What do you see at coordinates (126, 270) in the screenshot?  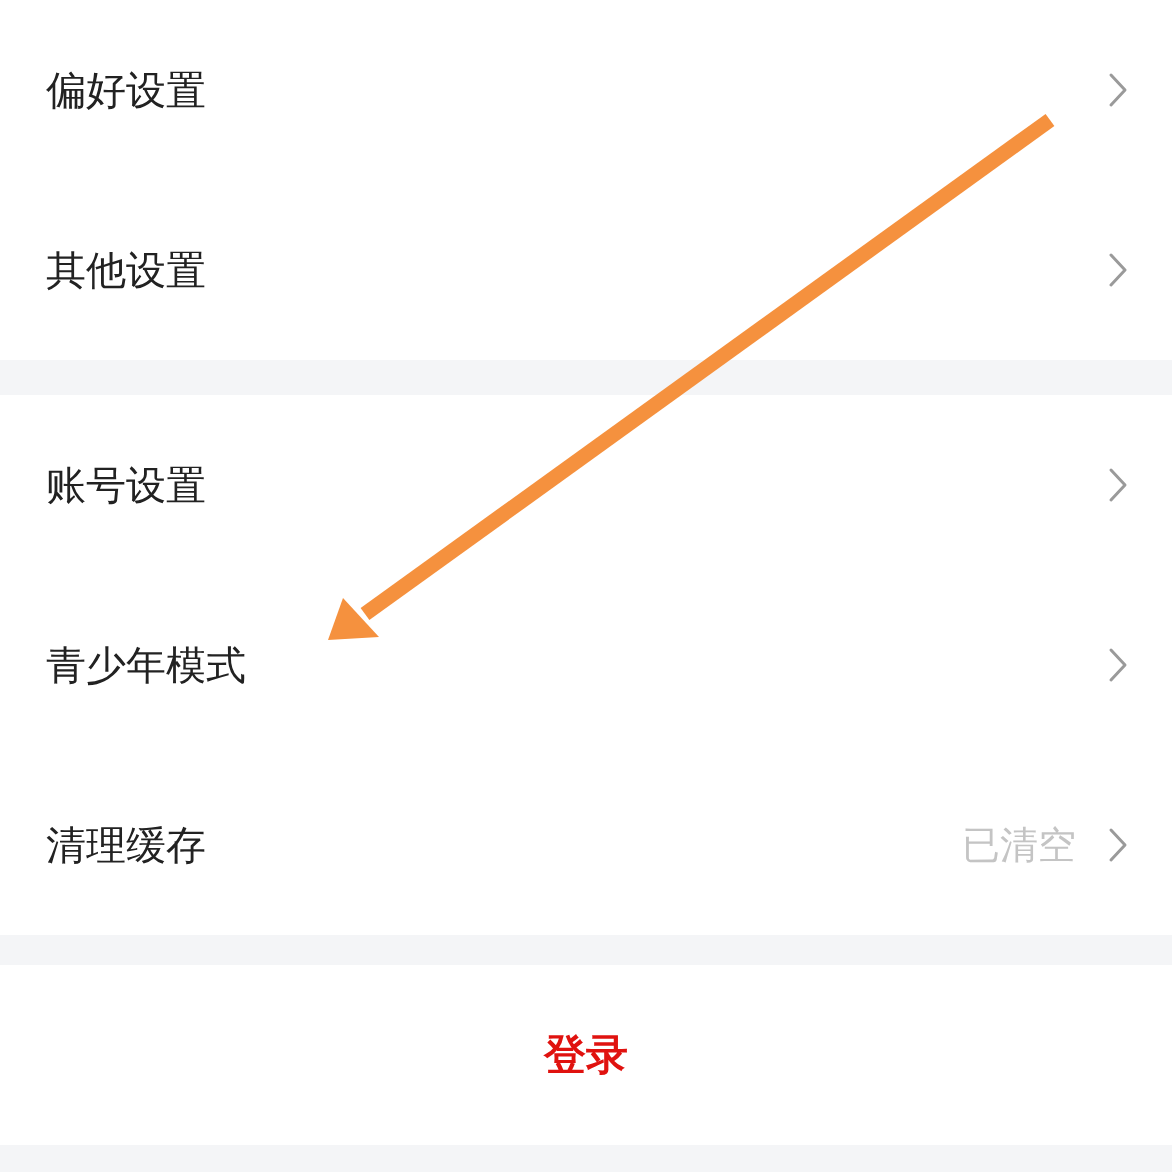 I see `row-label: 其他设置` at bounding box center [126, 270].